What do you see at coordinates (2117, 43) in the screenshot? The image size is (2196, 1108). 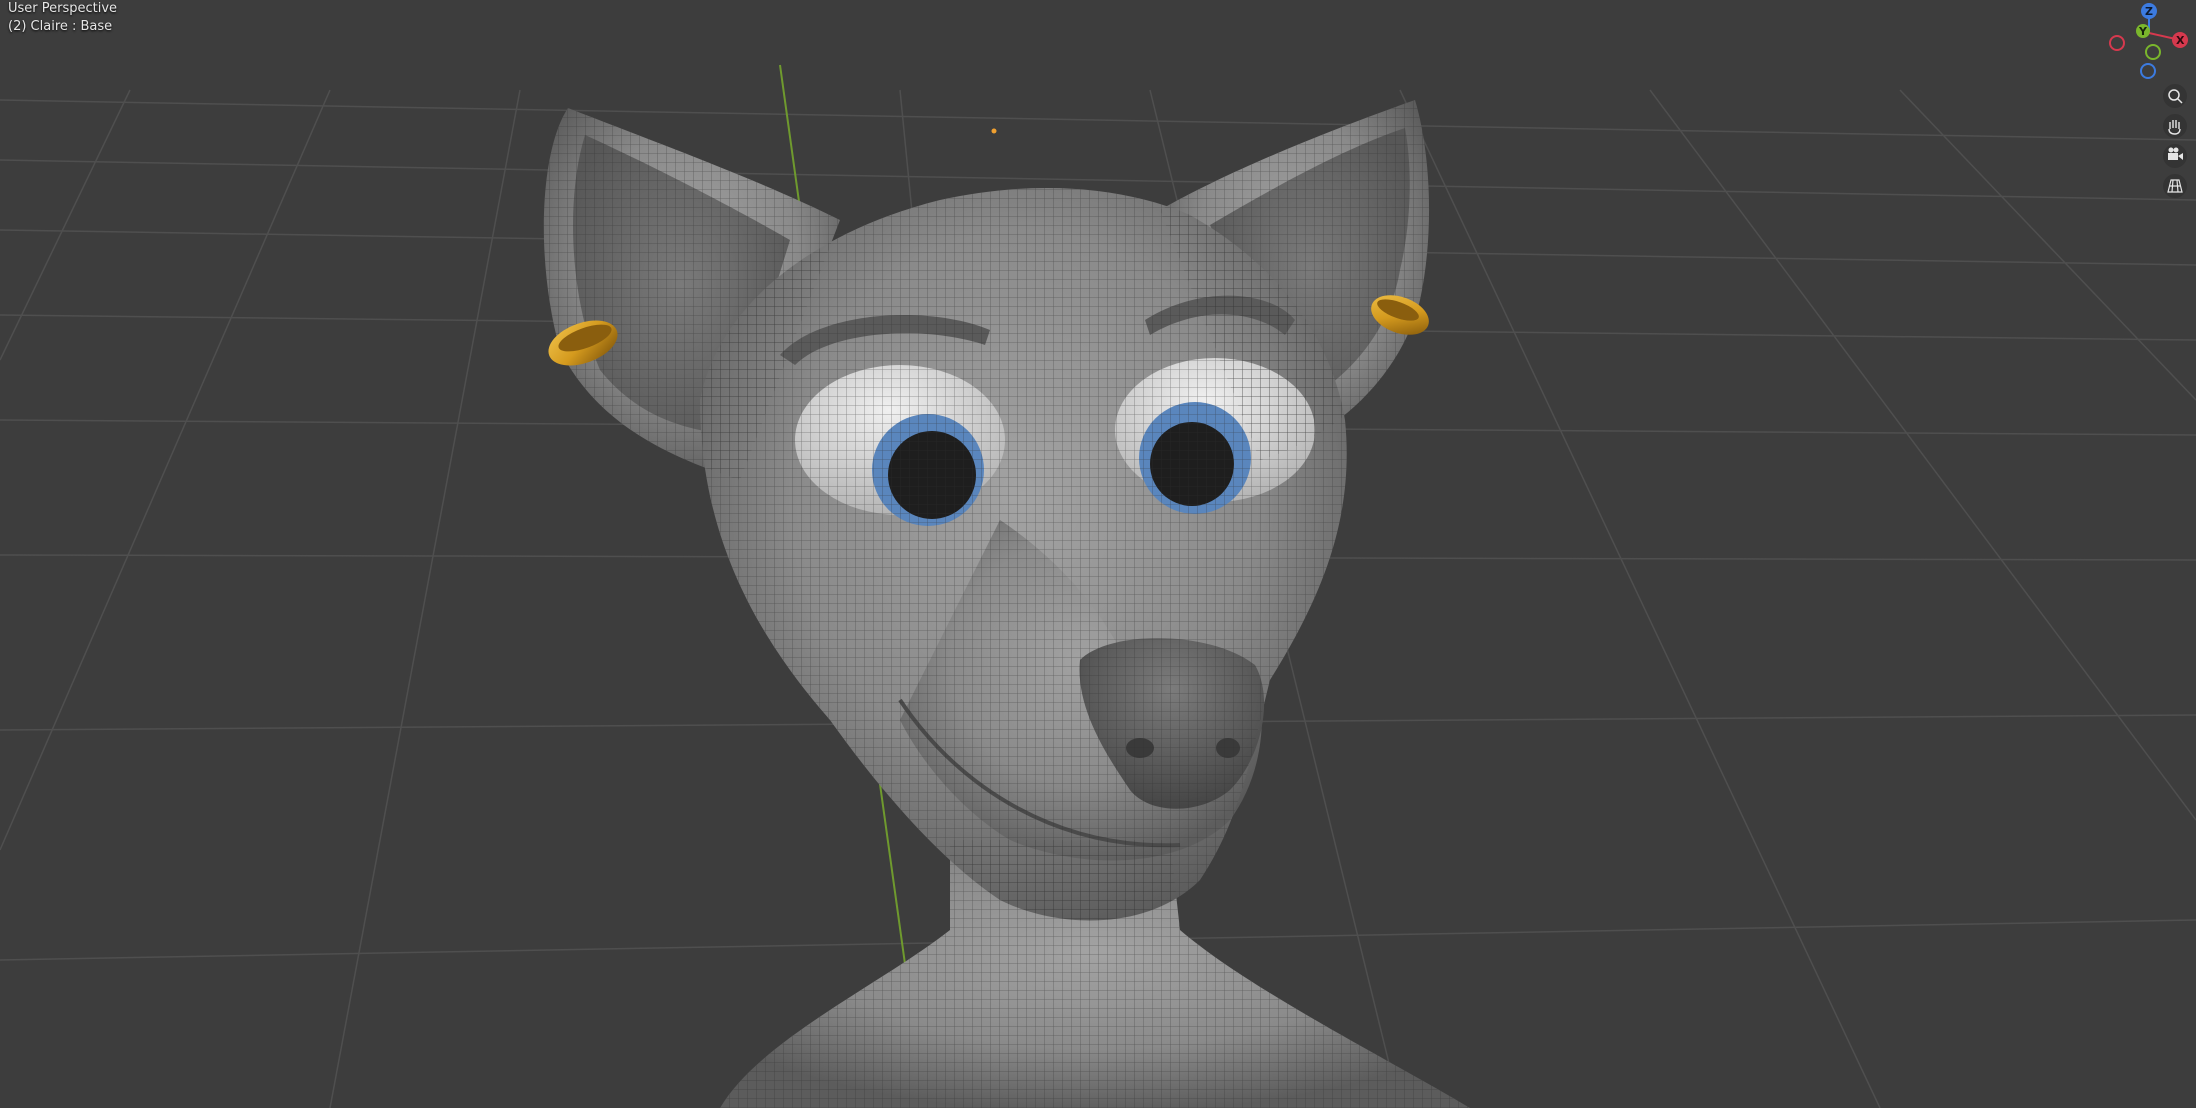 I see `gizmo-neg-x` at bounding box center [2117, 43].